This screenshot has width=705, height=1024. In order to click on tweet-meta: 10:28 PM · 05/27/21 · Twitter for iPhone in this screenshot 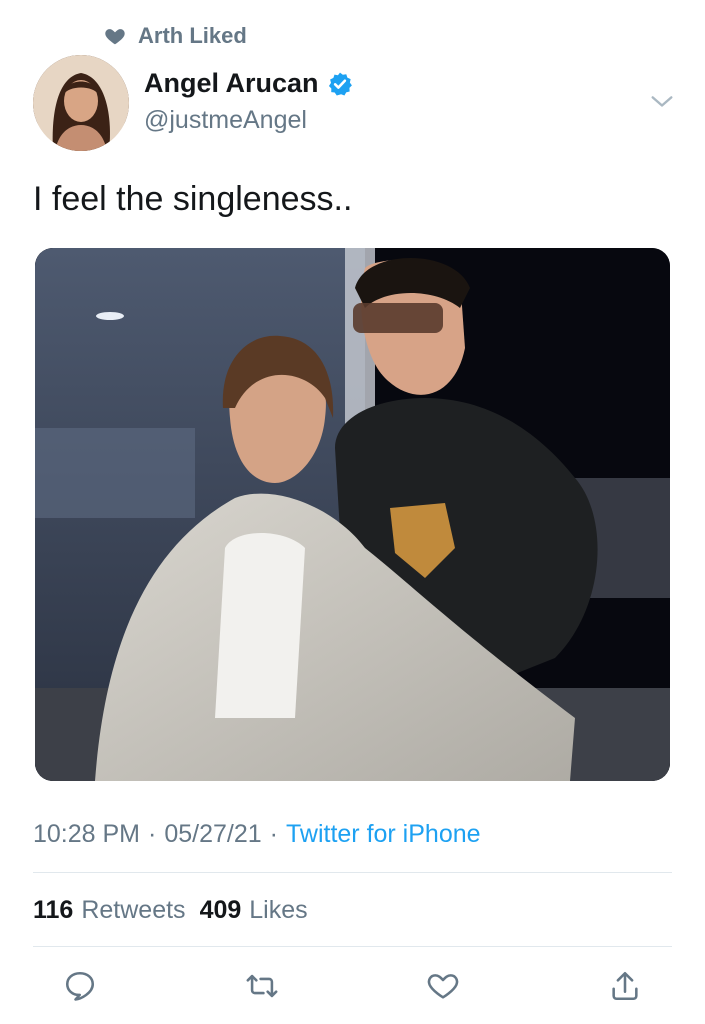, I will do `click(257, 834)`.